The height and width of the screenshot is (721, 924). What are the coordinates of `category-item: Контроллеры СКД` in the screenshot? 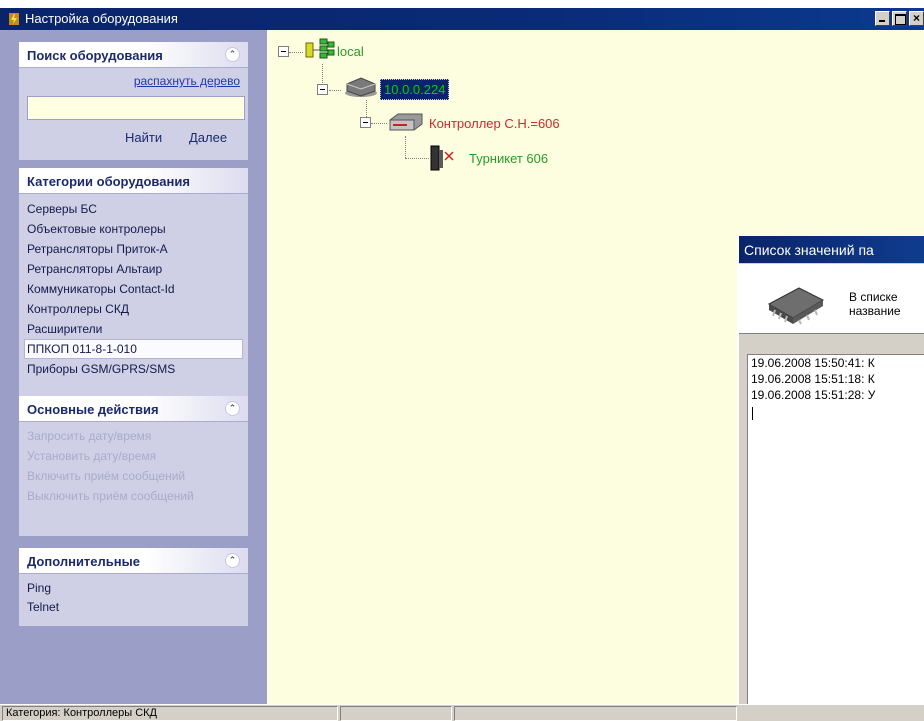 It's located at (133, 309).